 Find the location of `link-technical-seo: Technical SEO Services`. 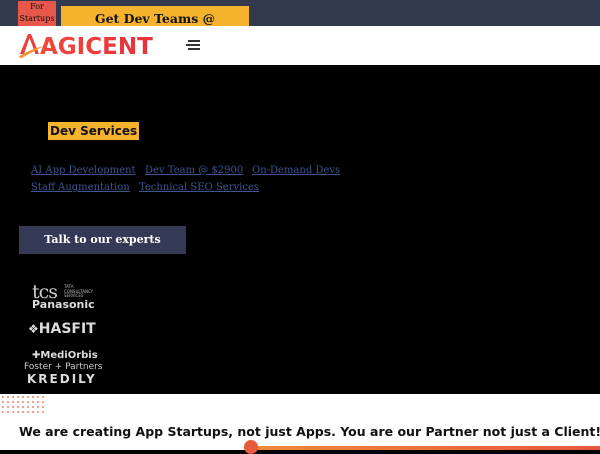

link-technical-seo: Technical SEO Services is located at coordinates (199, 187).